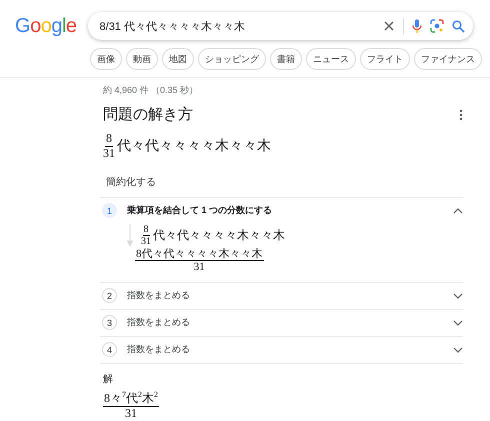 Image resolution: width=490 pixels, height=421 pixels. What do you see at coordinates (385, 59) in the screenshot?
I see `filter-chip: フライト` at bounding box center [385, 59].